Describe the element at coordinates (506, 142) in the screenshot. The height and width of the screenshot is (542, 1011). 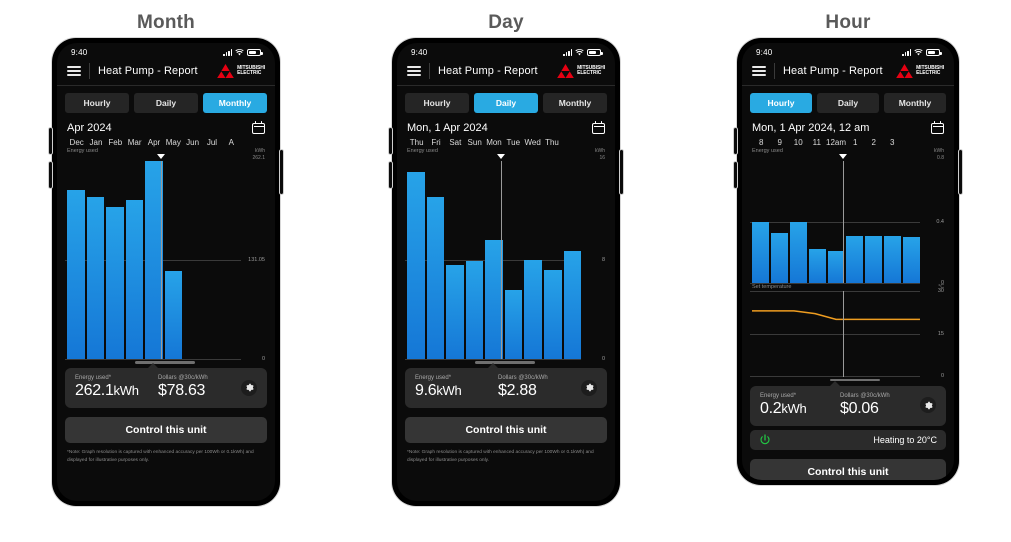
I see `chart-x-axis: Thu Fri Sat Sun Mon Tue Wed Thu` at that location.